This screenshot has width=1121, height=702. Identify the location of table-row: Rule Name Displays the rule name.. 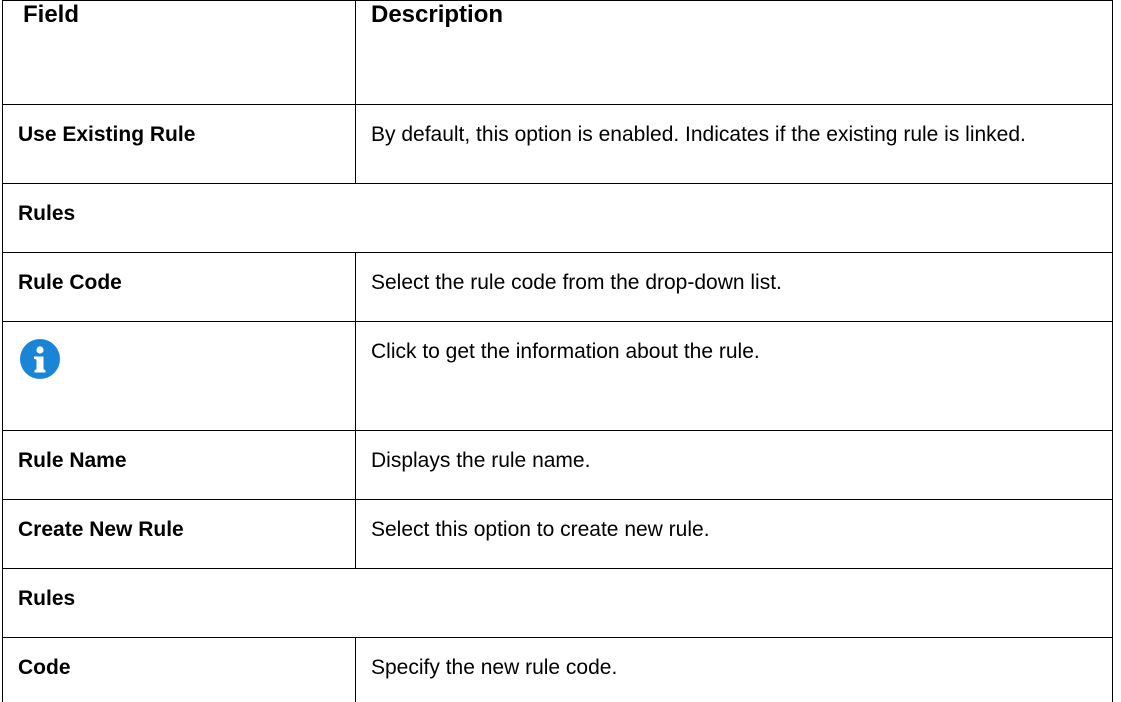
(558, 465).